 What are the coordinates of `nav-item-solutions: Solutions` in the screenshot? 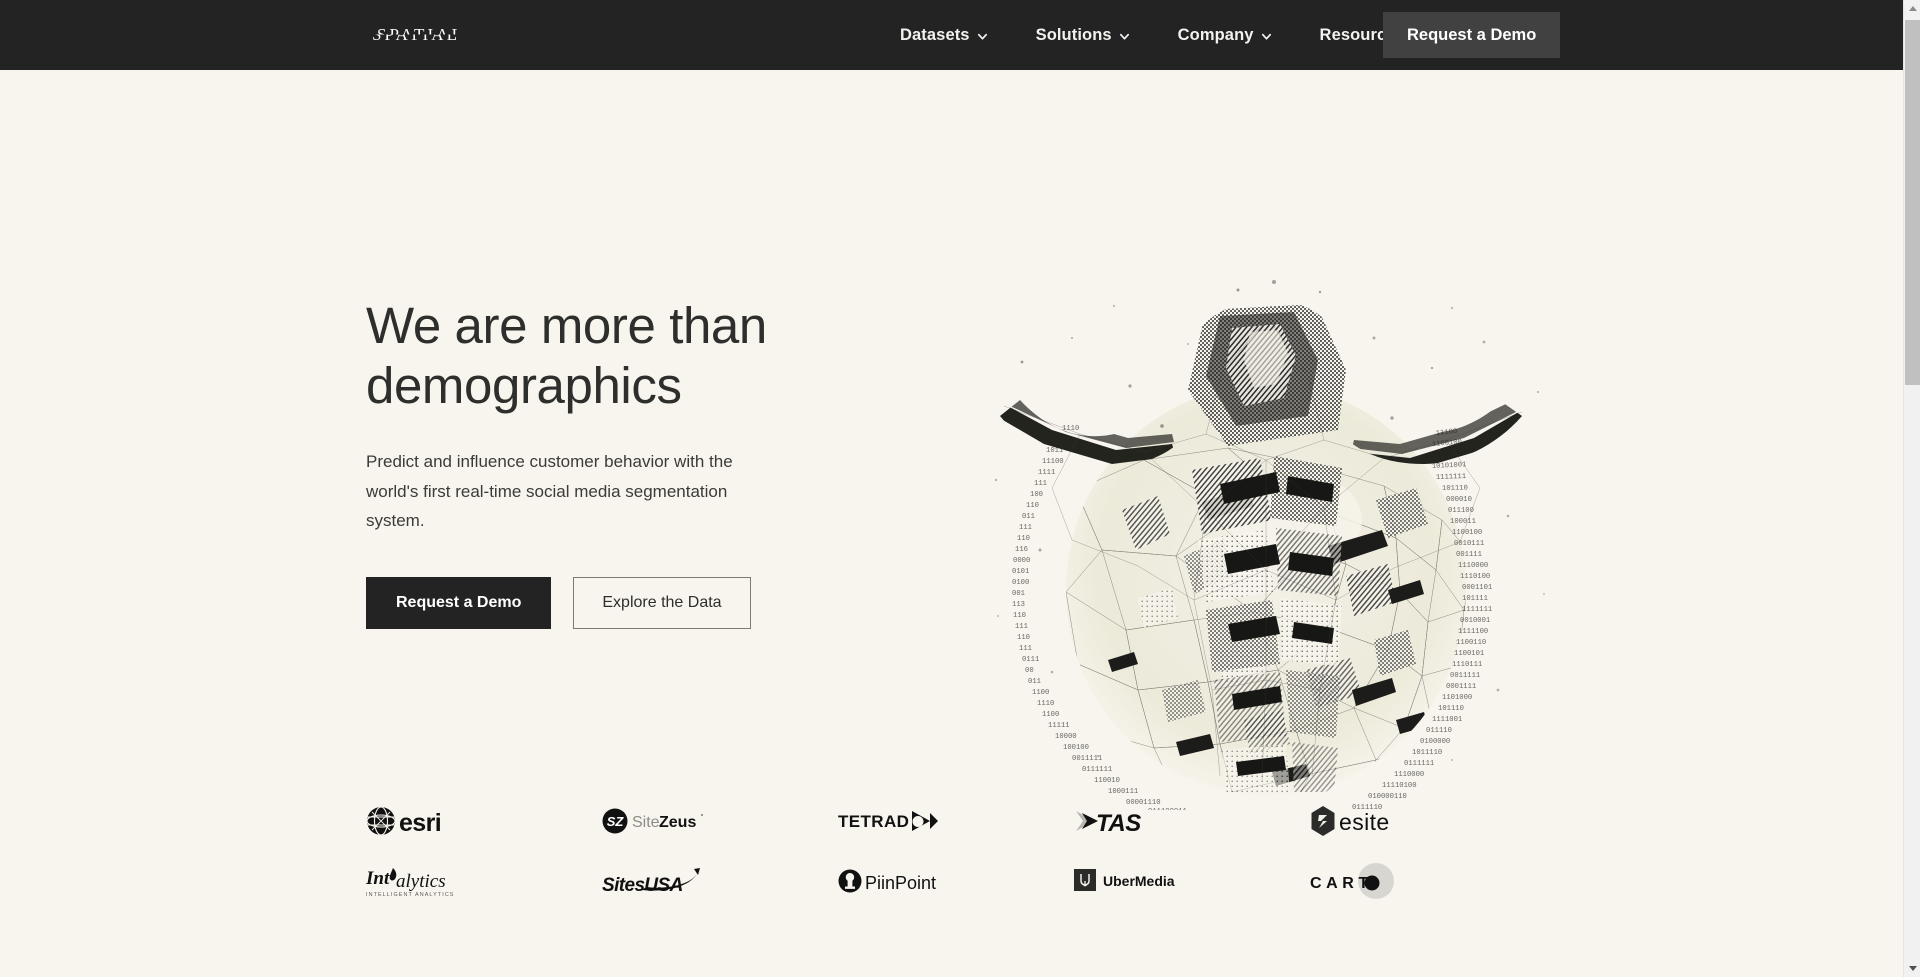 It's located at (1083, 35).